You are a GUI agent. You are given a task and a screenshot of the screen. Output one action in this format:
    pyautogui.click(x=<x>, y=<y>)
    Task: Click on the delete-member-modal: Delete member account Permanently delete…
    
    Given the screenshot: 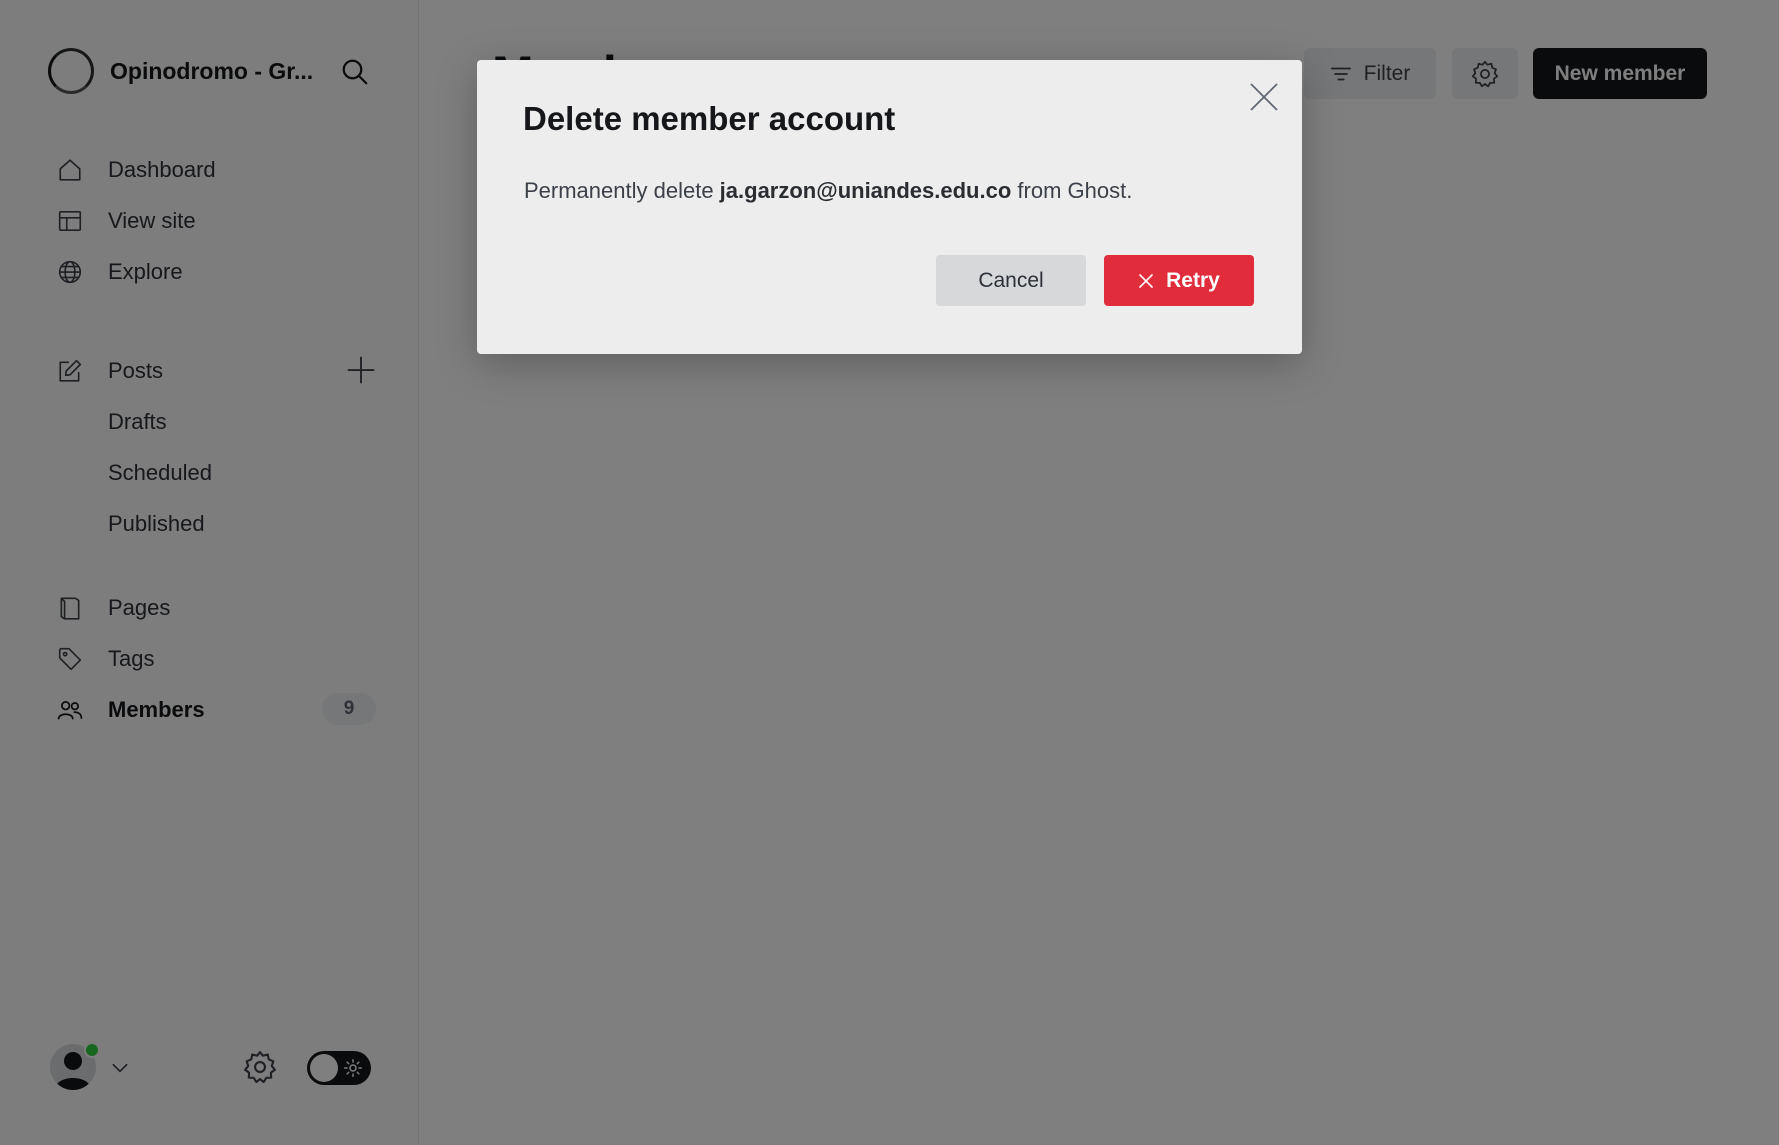 What is the action you would take?
    pyautogui.click(x=889, y=207)
    